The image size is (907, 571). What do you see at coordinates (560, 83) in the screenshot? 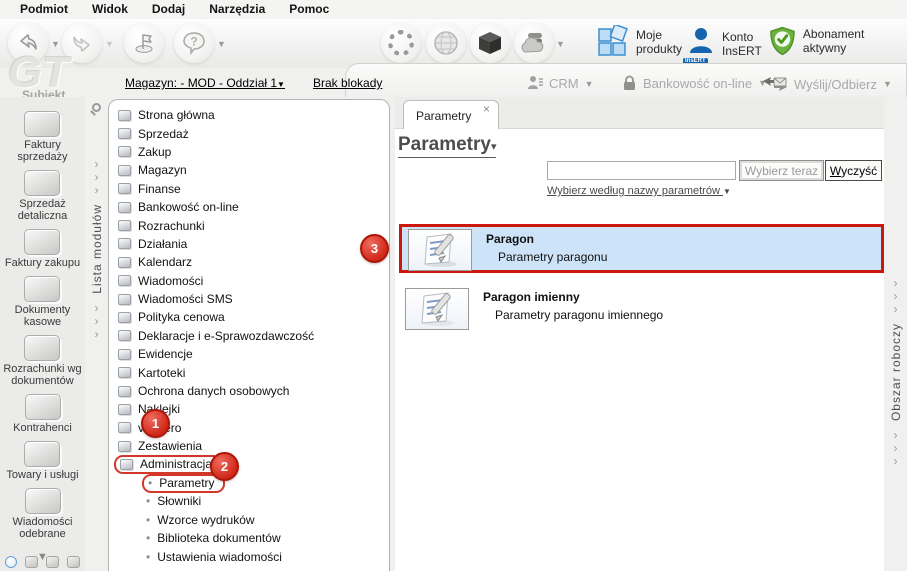
I see `crm-button: CRM ▼` at bounding box center [560, 83].